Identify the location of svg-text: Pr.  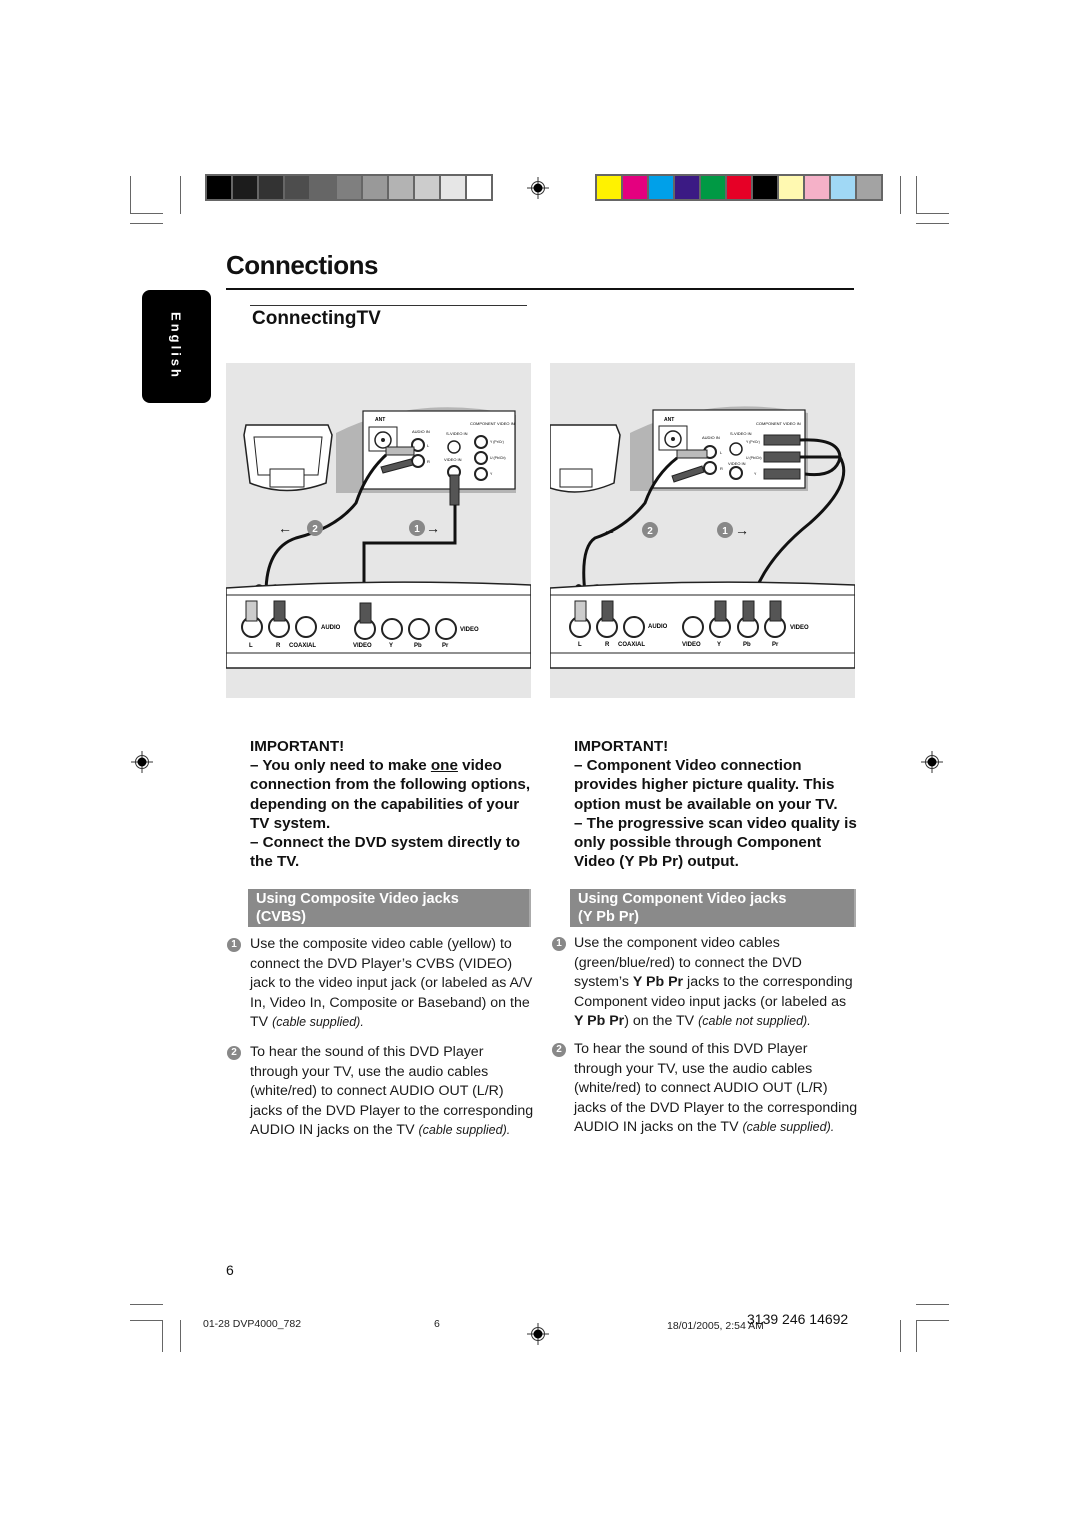
(445, 646).